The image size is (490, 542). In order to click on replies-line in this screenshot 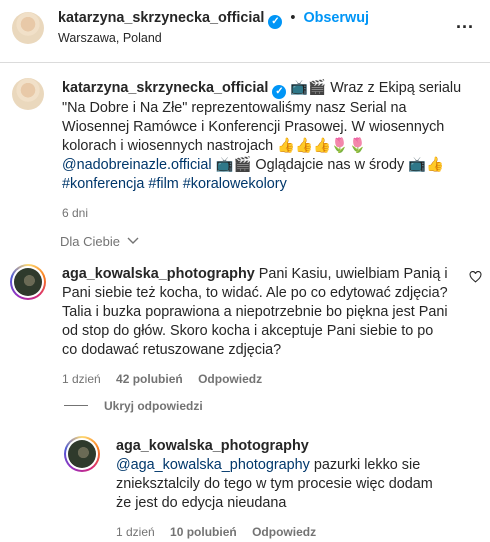, I will do `click(76, 405)`.